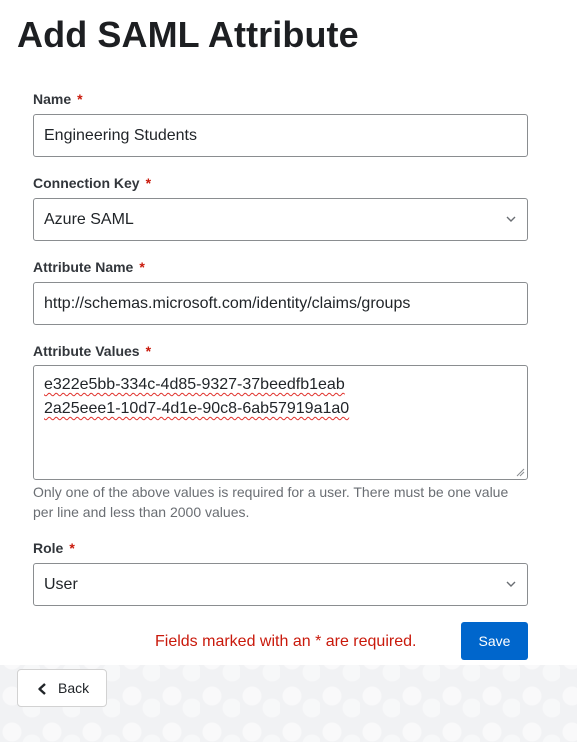 The image size is (577, 742). I want to click on name-label-text: Name, so click(52, 99).